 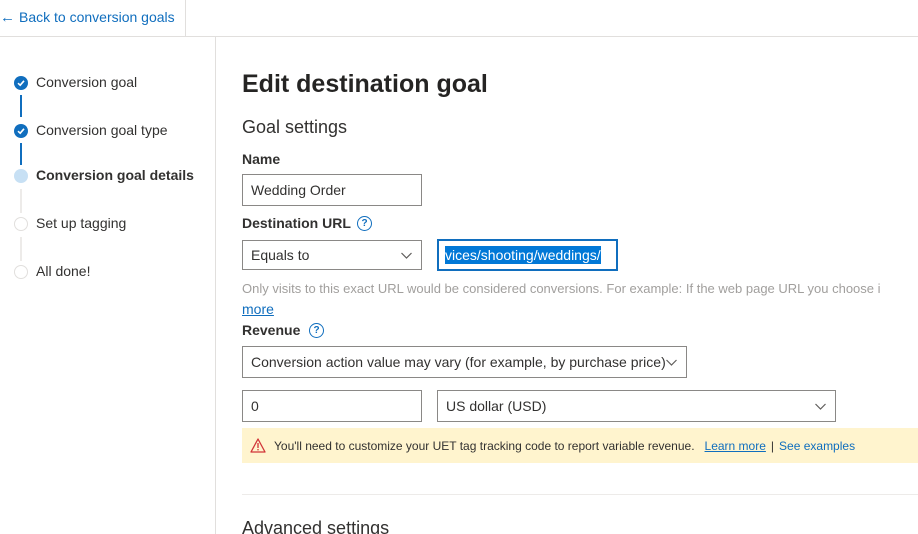 I want to click on warning-icon, so click(x=258, y=445).